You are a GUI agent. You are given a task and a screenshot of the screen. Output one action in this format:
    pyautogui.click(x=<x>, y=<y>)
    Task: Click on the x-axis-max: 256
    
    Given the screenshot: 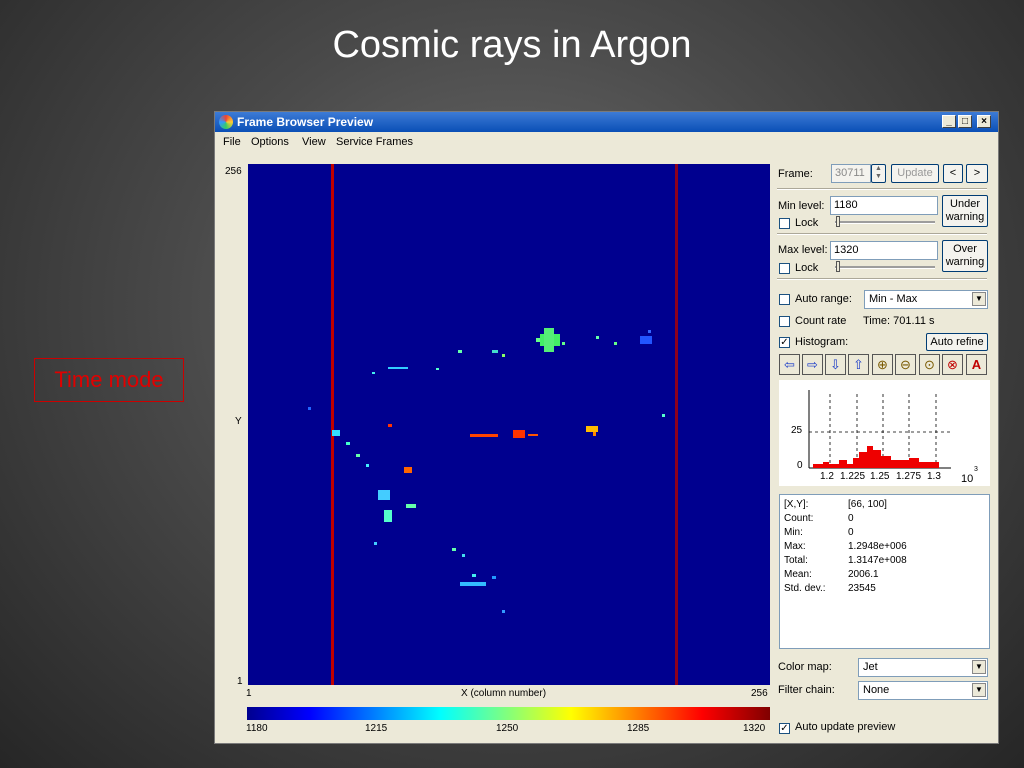 What is the action you would take?
    pyautogui.click(x=759, y=693)
    